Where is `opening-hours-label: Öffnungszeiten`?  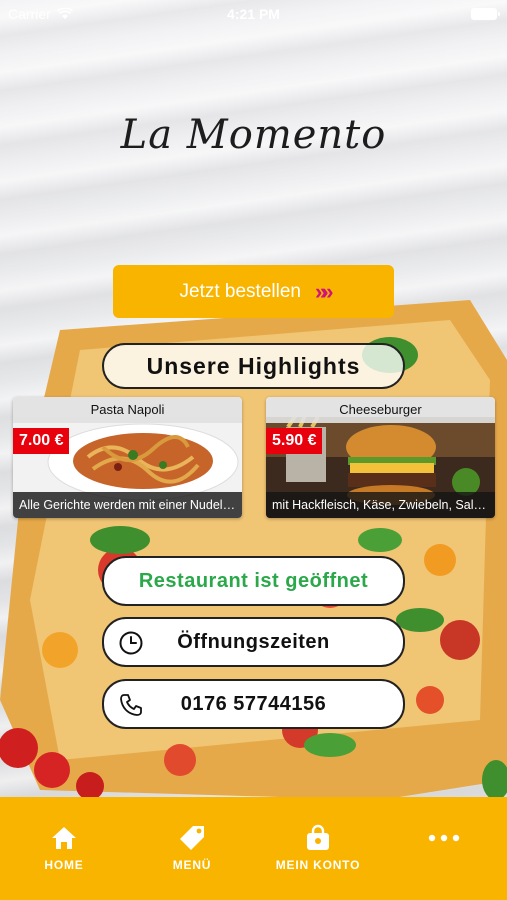
opening-hours-label: Öffnungszeiten is located at coordinates (253, 641).